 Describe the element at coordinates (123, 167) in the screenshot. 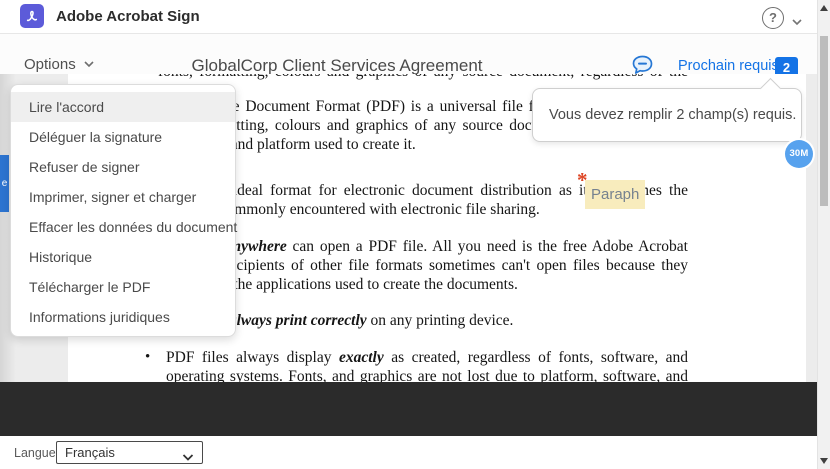

I see `menu-item: Refuser de signer` at that location.